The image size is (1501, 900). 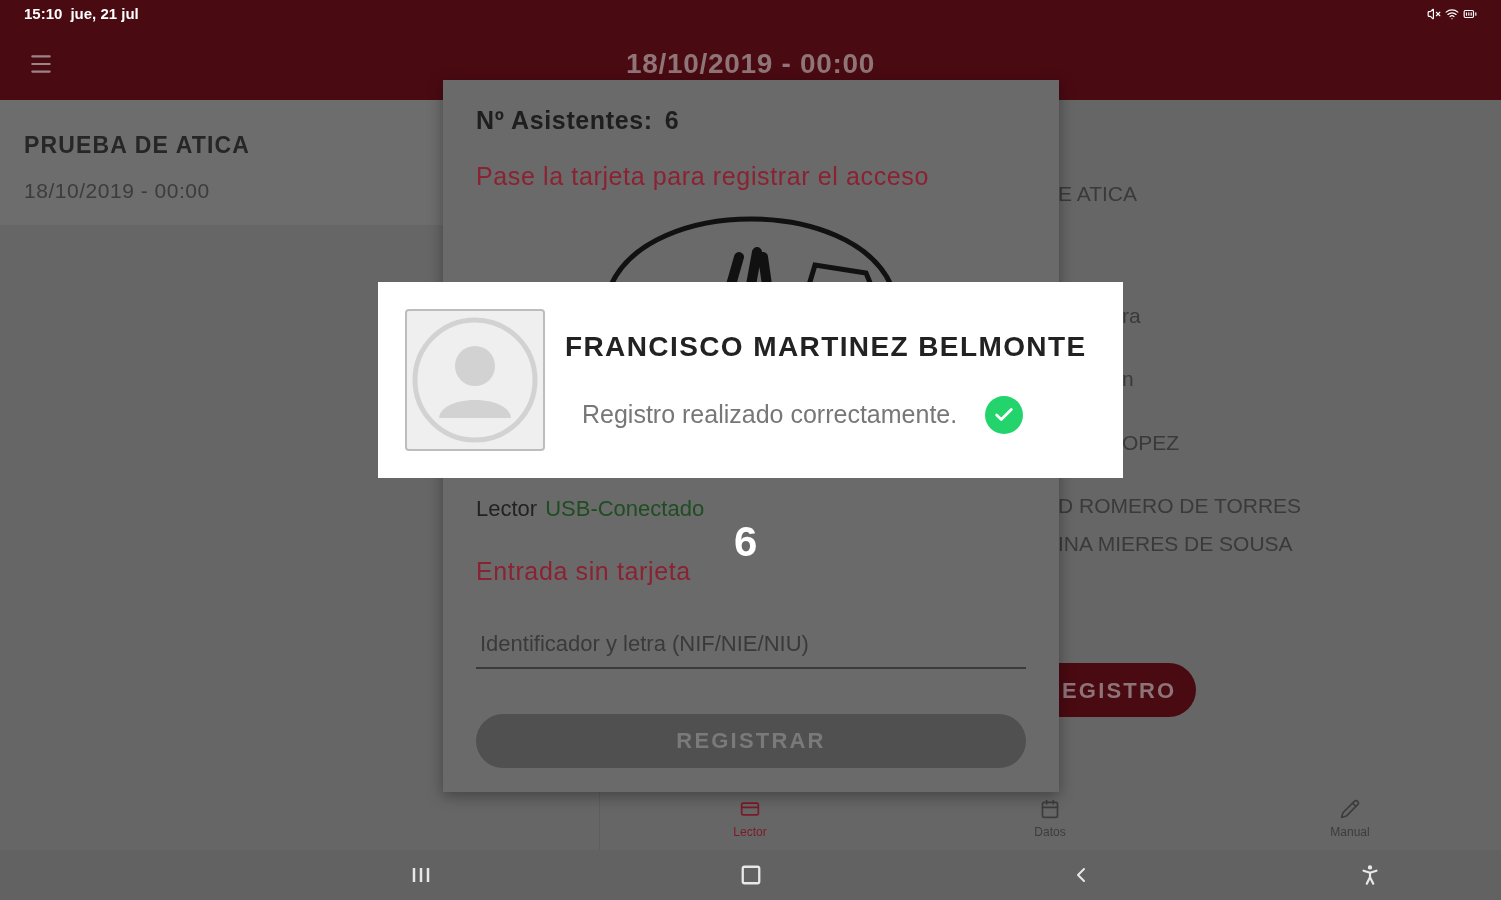 What do you see at coordinates (421, 875) in the screenshot?
I see `recent-apps-icon` at bounding box center [421, 875].